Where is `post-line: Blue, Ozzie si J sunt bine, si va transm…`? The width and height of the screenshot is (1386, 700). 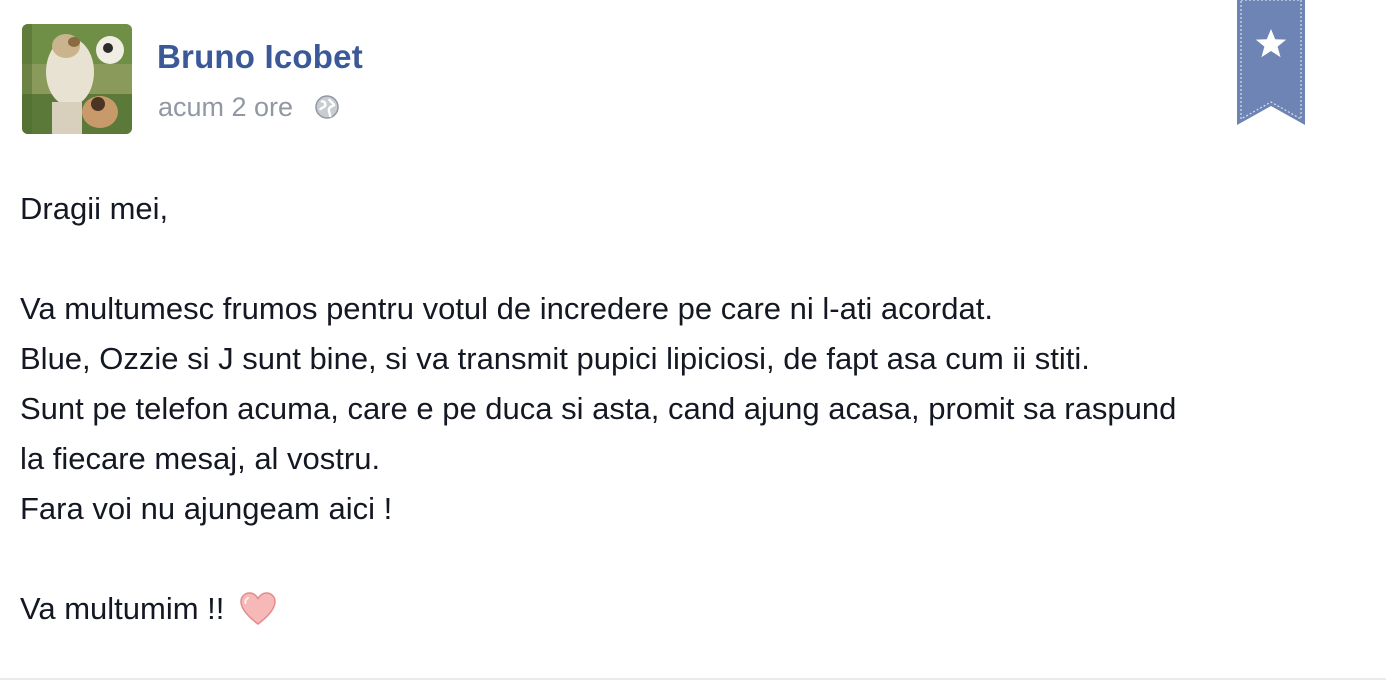 post-line: Blue, Ozzie si J sunt bine, si va transm… is located at coordinates (555, 358).